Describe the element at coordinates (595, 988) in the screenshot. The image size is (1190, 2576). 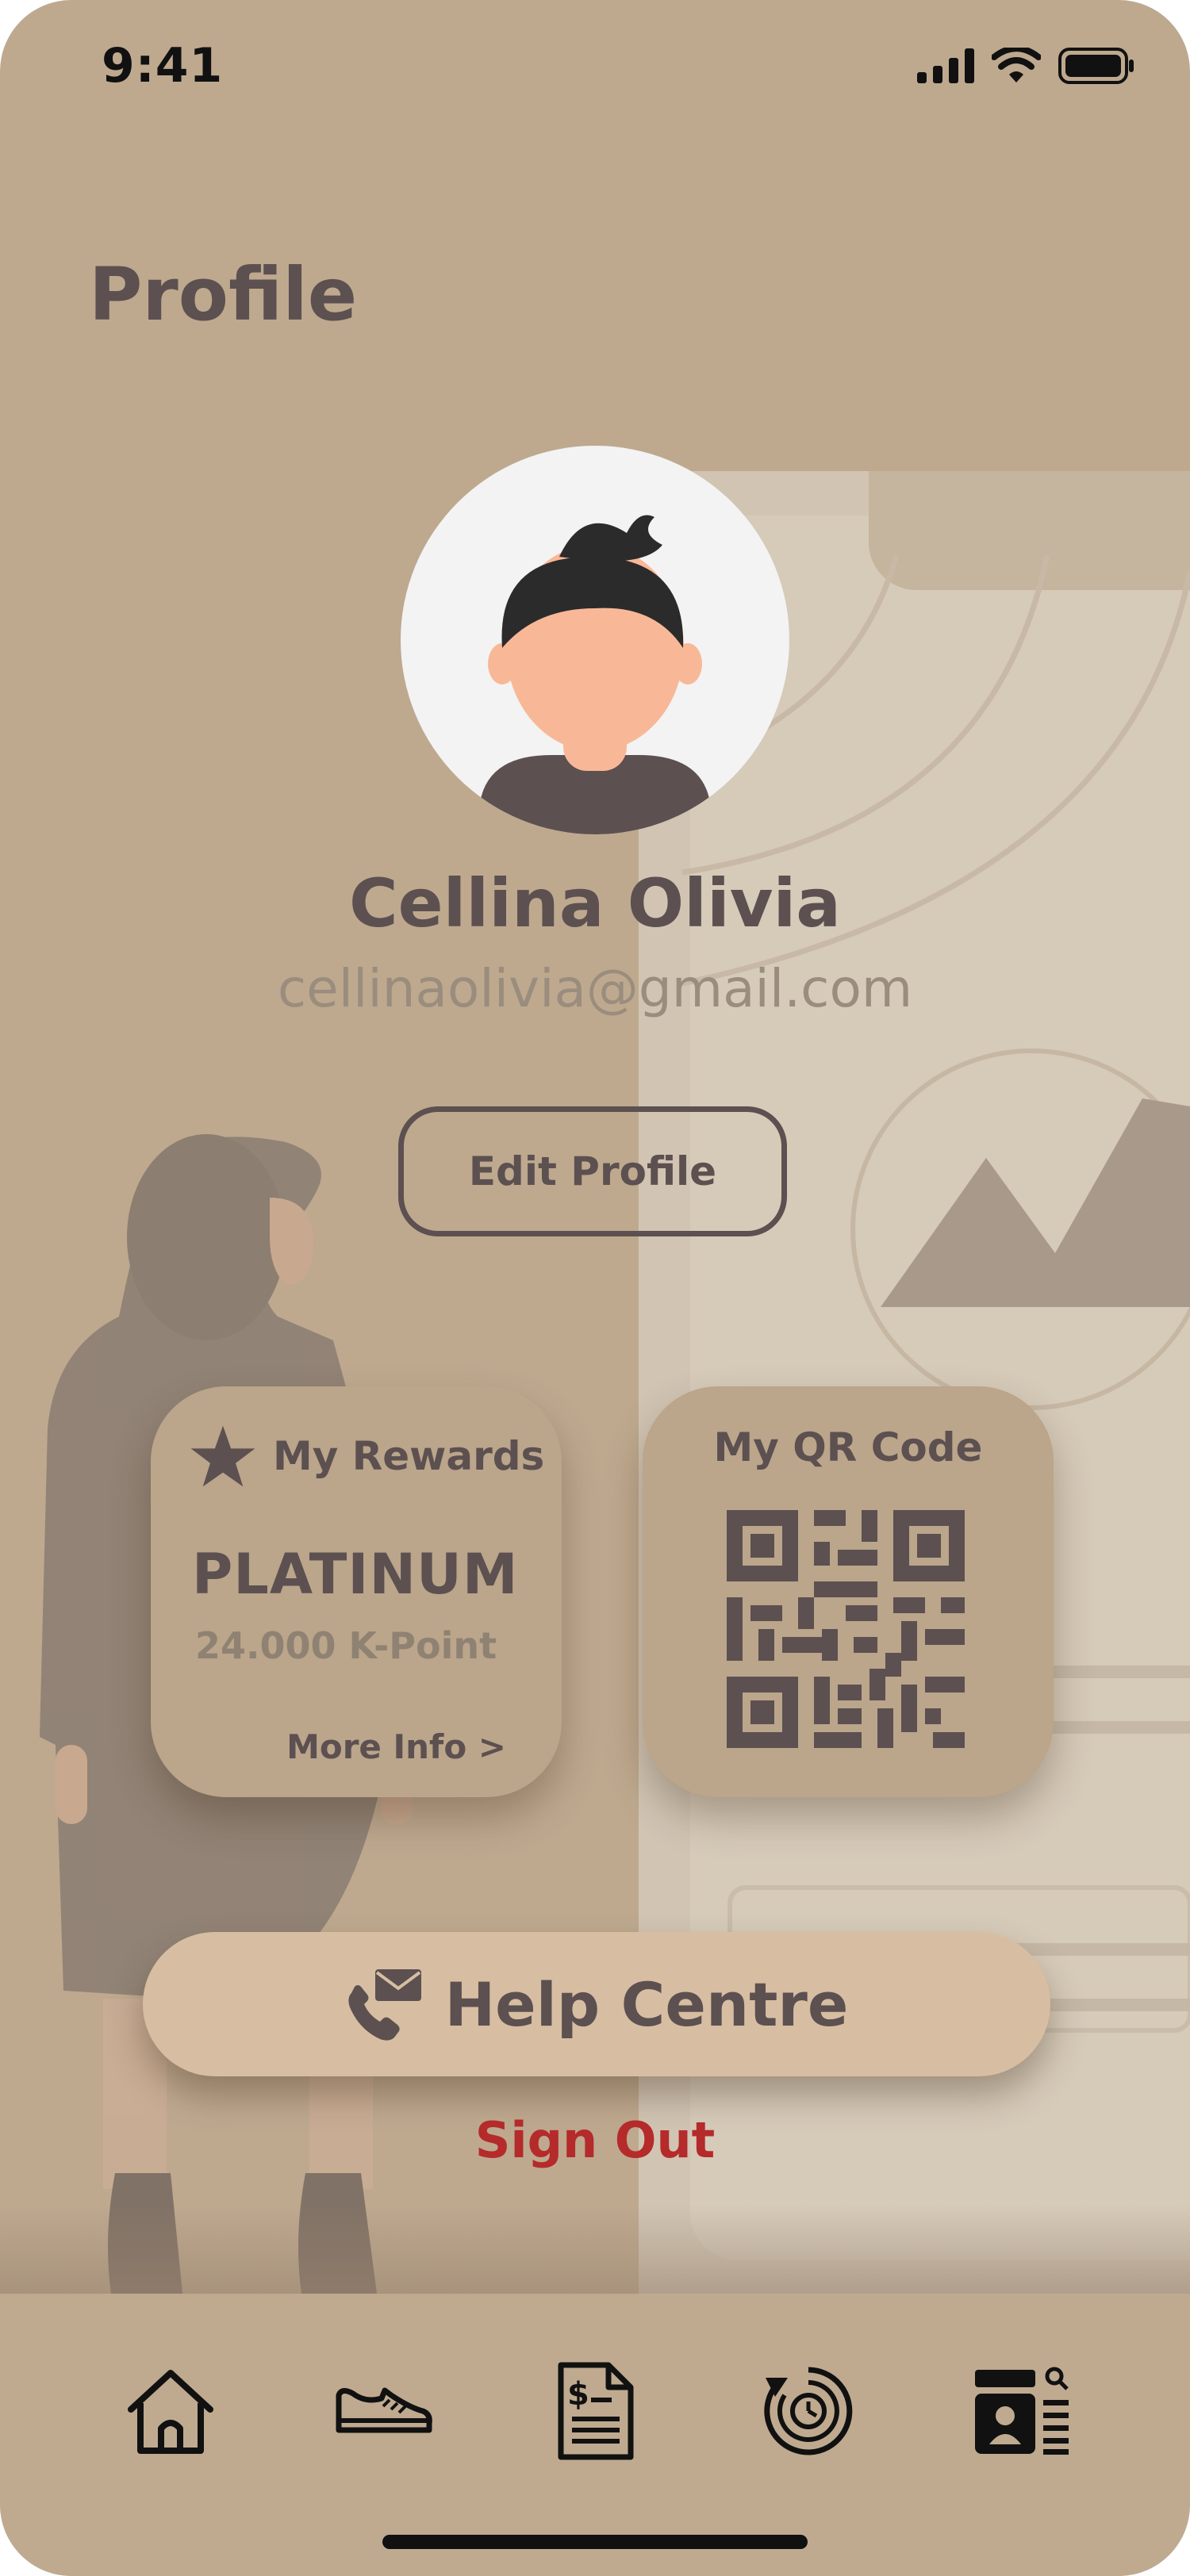
I see `profile-email: cellinaolivia@gmail.com` at that location.